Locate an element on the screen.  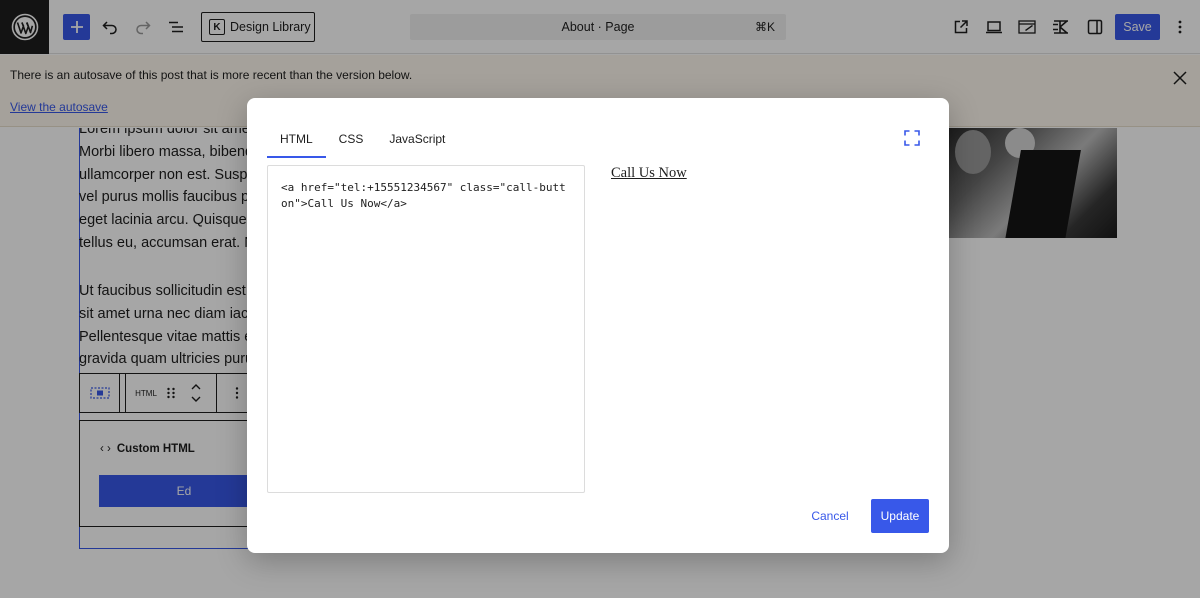
fullscreen-button is located at coordinates (912, 138).